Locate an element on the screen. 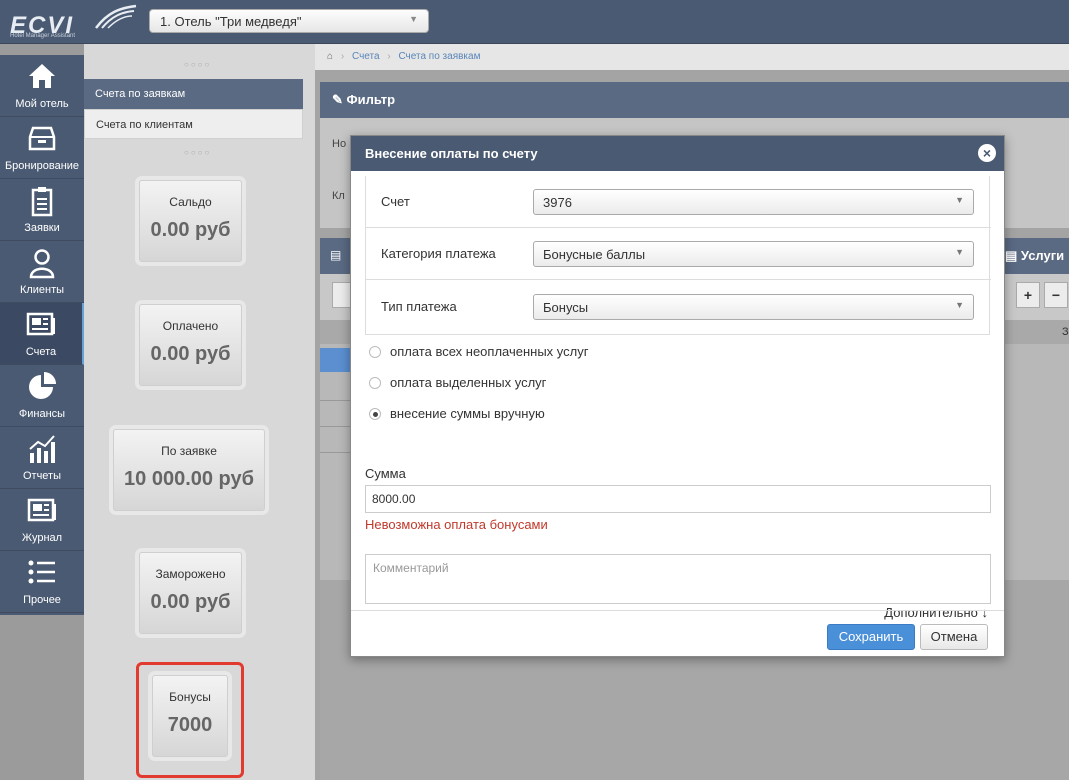 The image size is (1069, 780). breadcrumb: ⌂ › Счета › Счета по заявкам is located at coordinates (692, 57).